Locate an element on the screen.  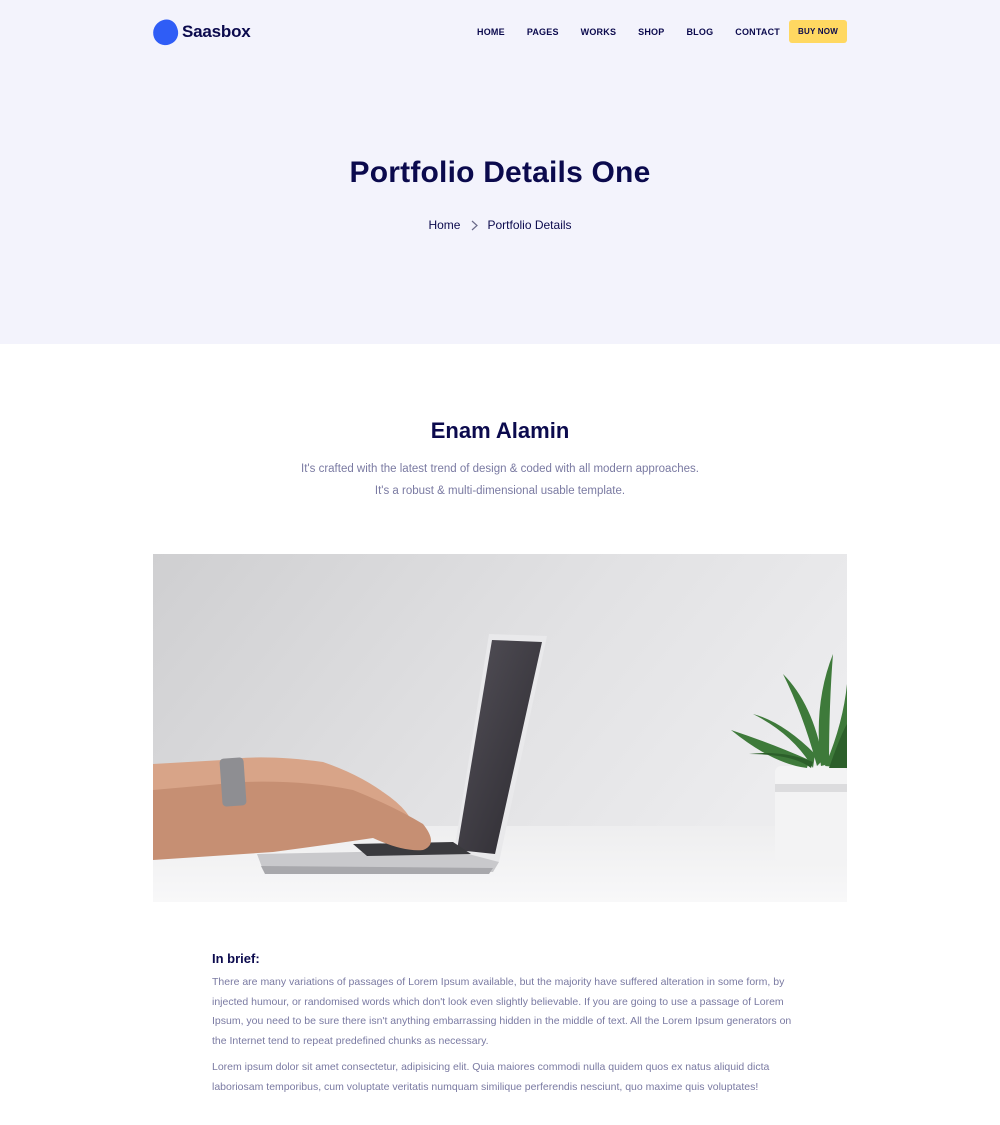
project-author: Enam Alamin is located at coordinates (500, 430).